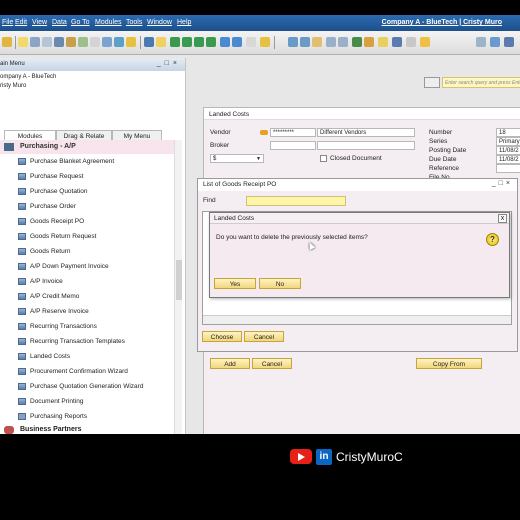  Describe the element at coordinates (411, 42) in the screenshot. I see `question-icon` at that location.